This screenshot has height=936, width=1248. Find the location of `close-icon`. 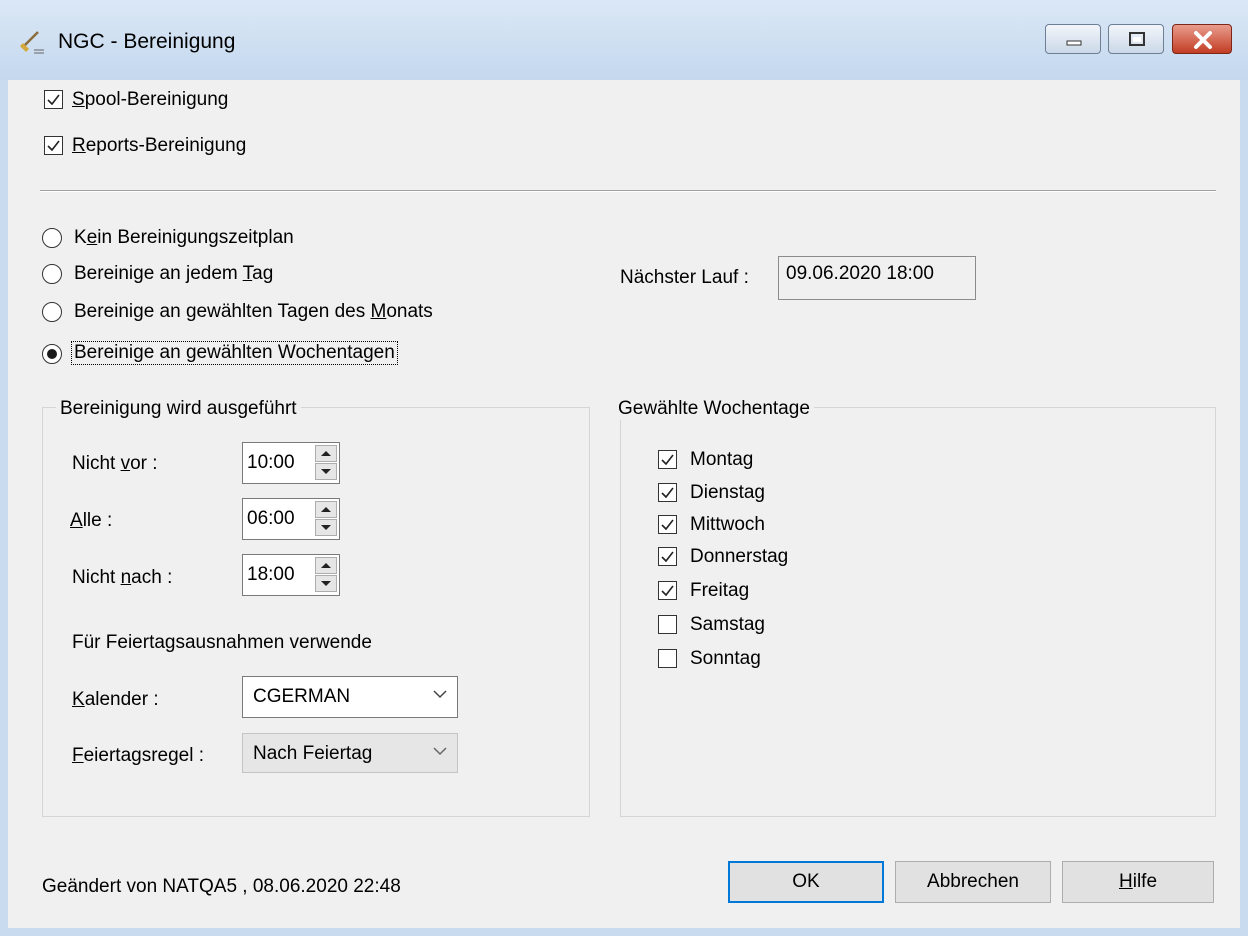

close-icon is located at coordinates (1203, 40).